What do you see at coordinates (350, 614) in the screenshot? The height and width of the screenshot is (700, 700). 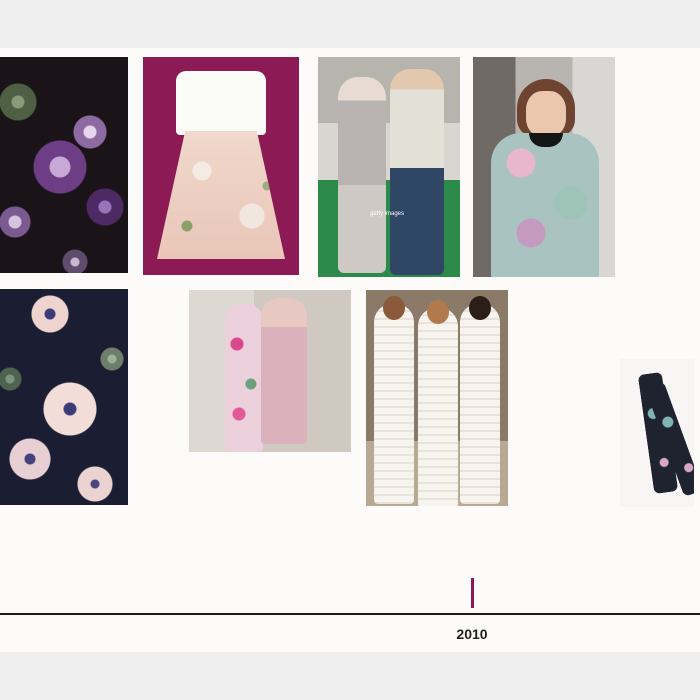 I see `timeline-axis` at bounding box center [350, 614].